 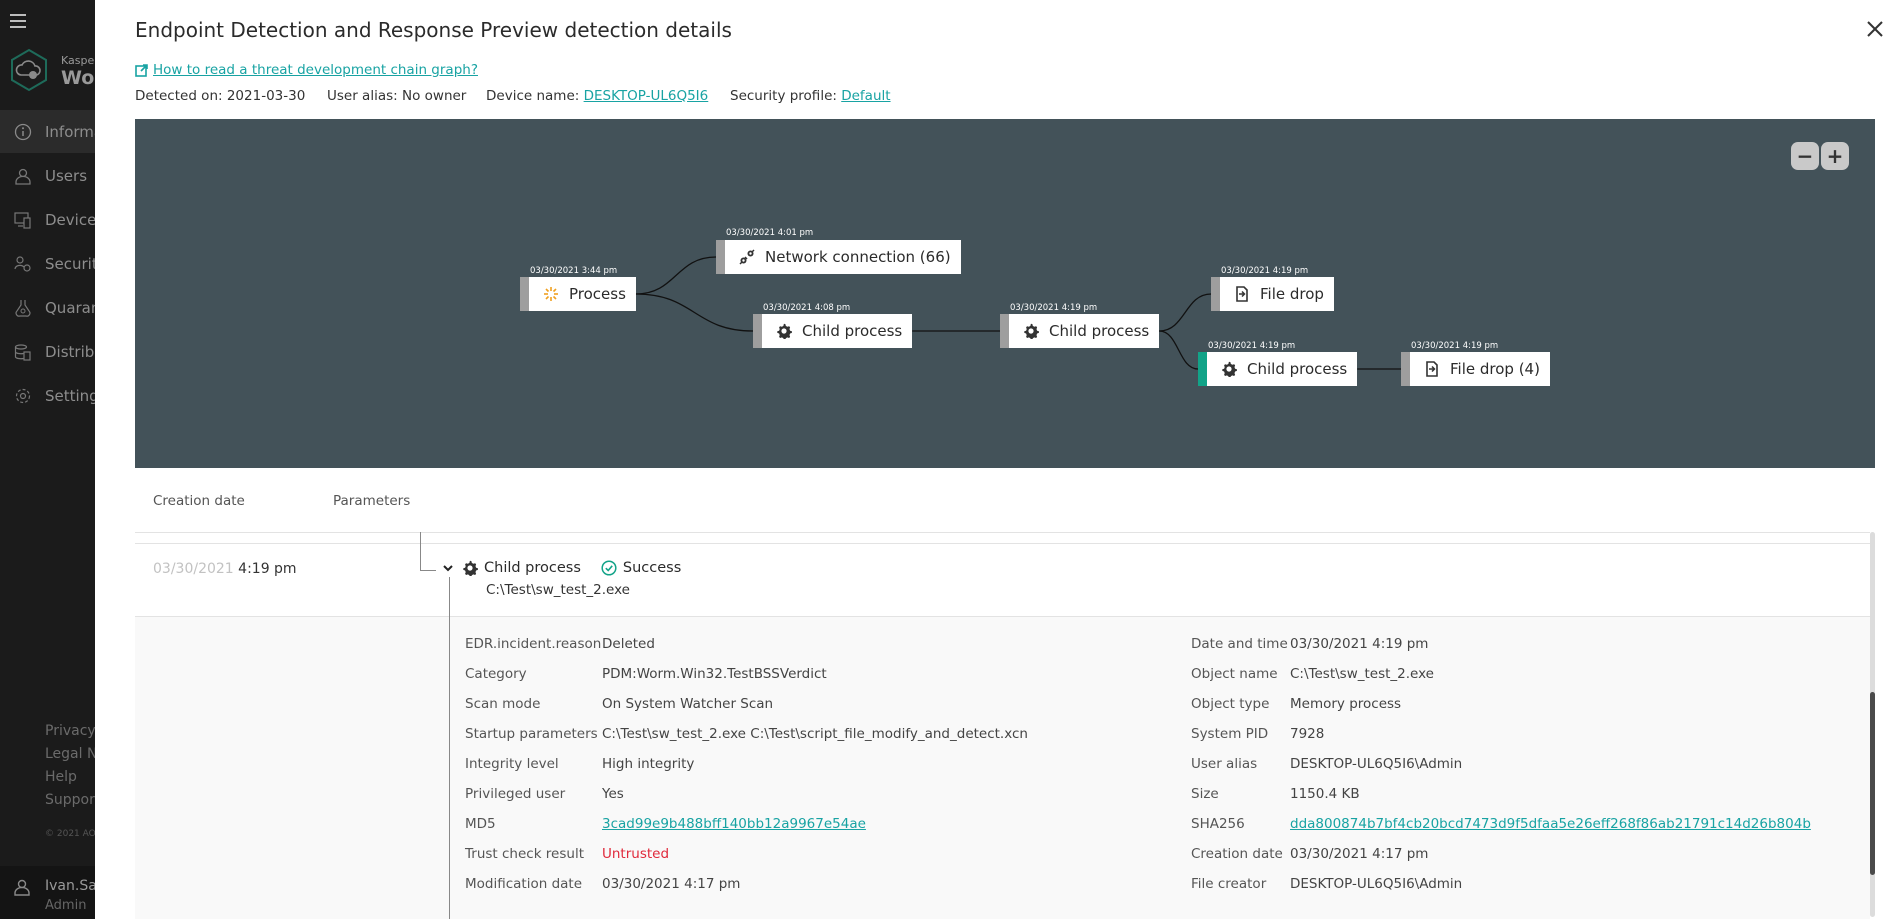 I want to click on database-icon, so click(x=23, y=352).